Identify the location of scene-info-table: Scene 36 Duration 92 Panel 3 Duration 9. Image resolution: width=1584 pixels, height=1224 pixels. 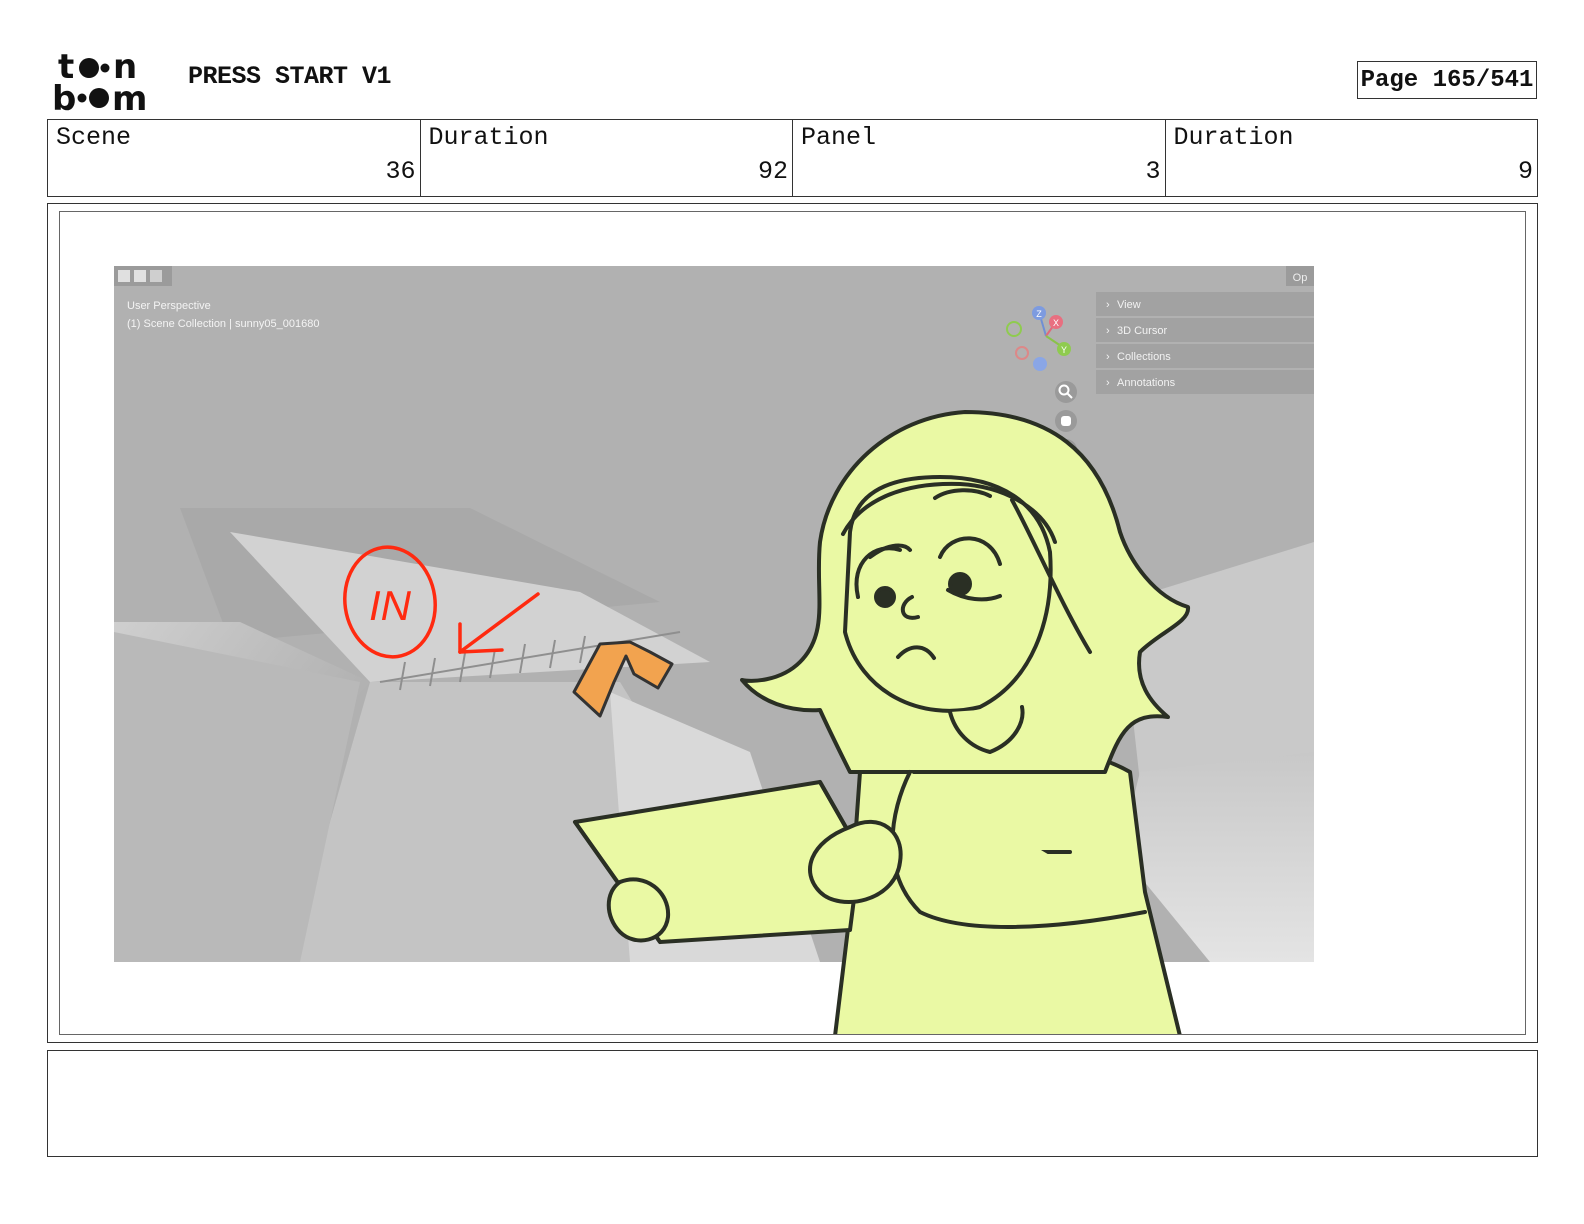
(792, 158).